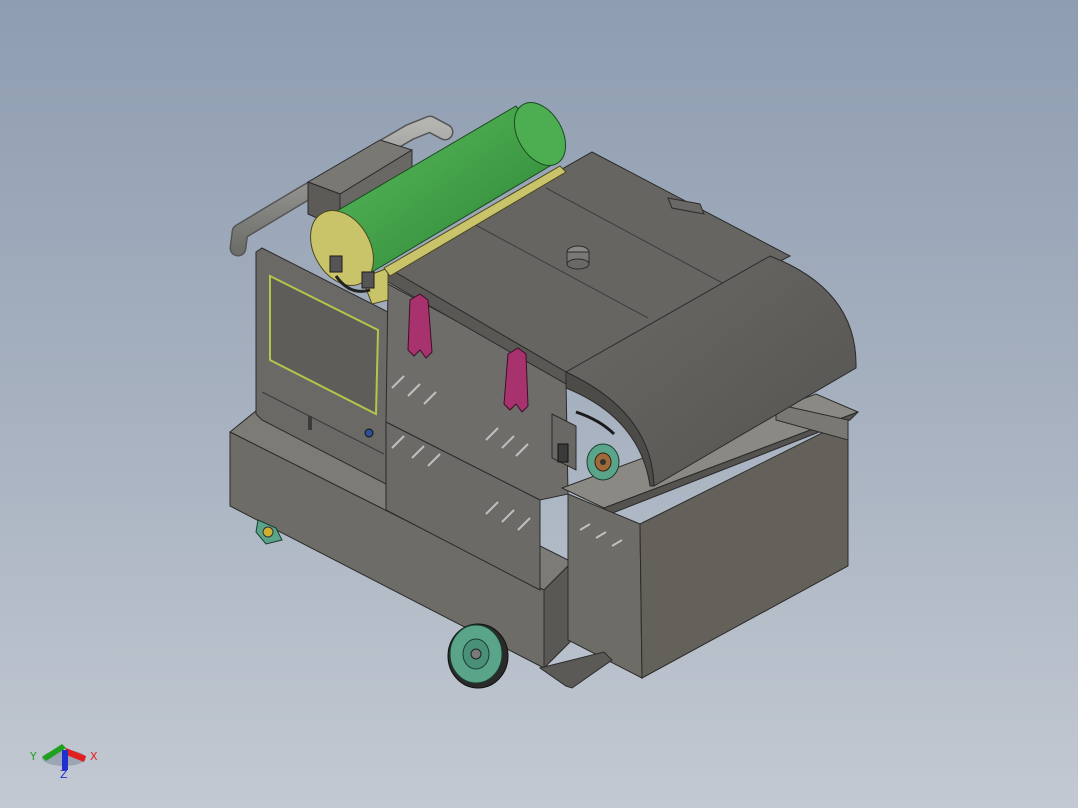 The image size is (1078, 808). I want to click on front-wheel, so click(478, 656).